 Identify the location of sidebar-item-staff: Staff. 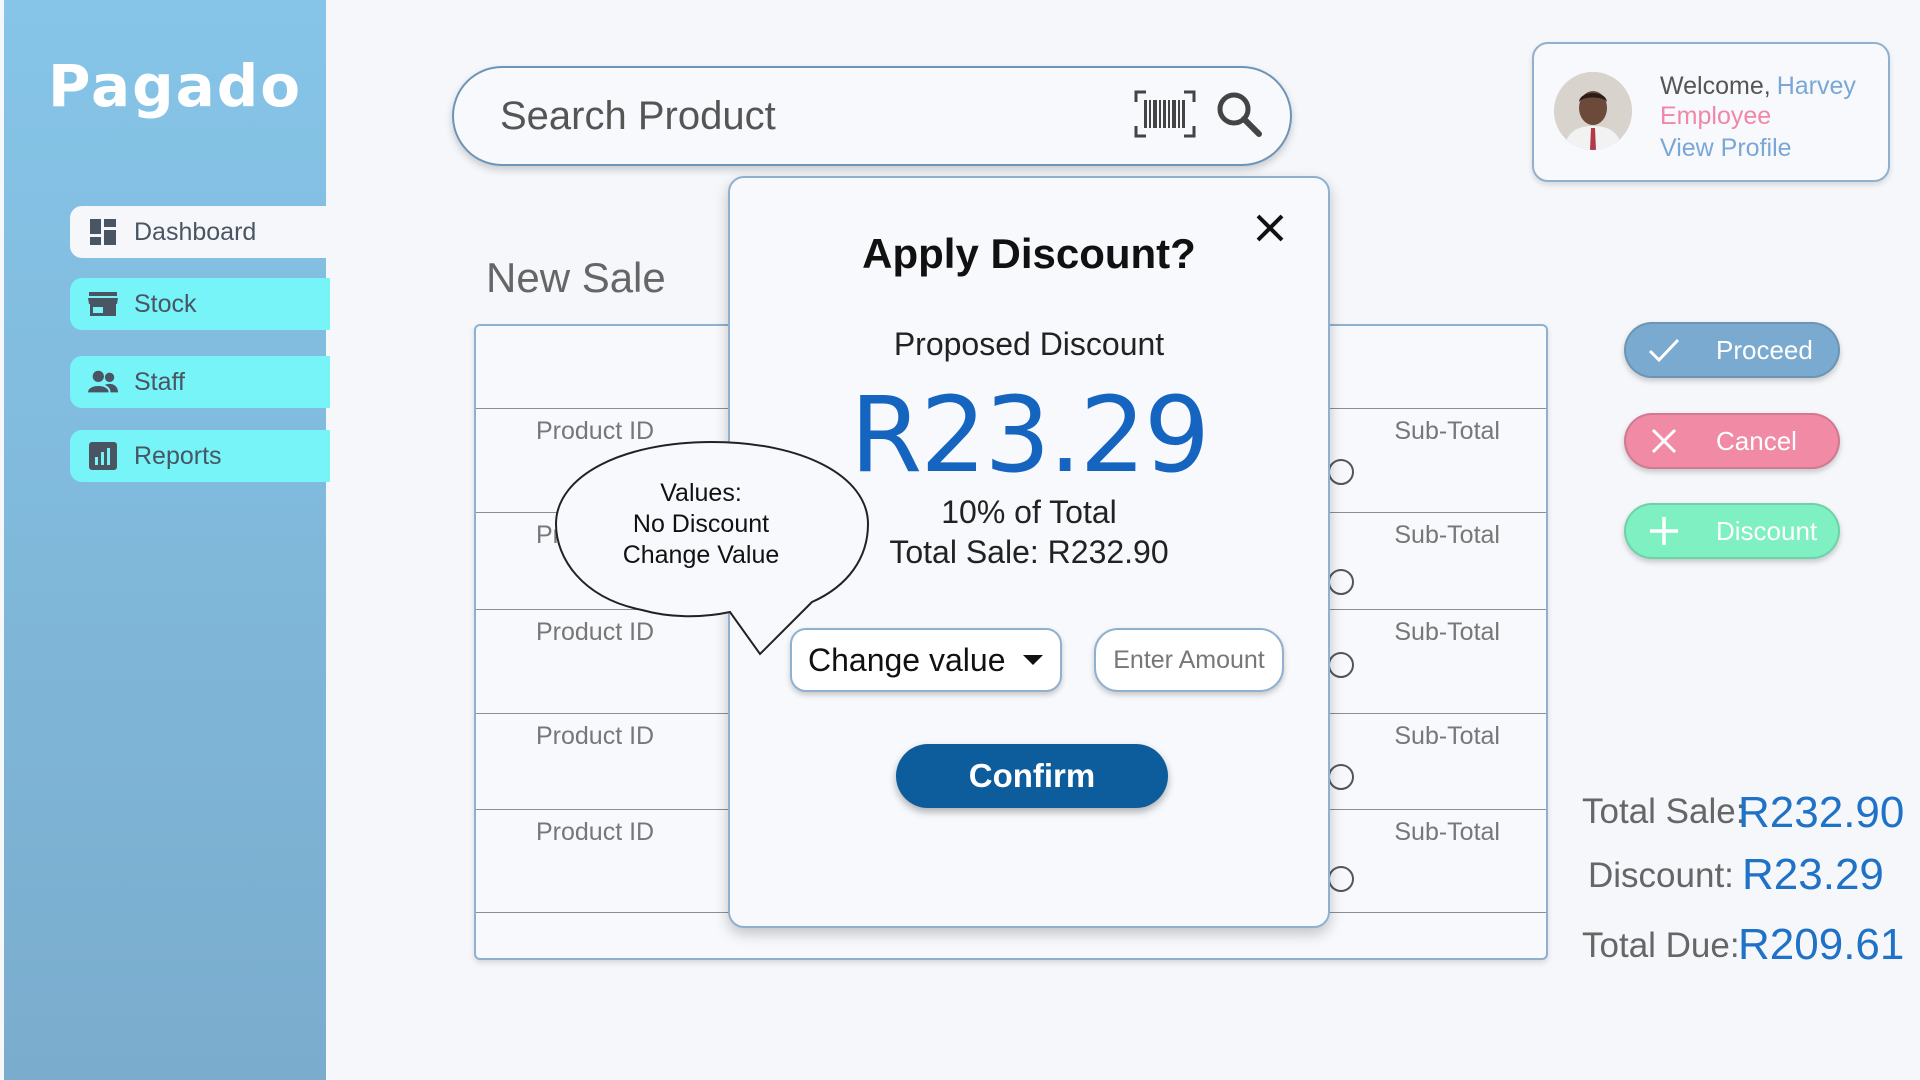
(200, 382).